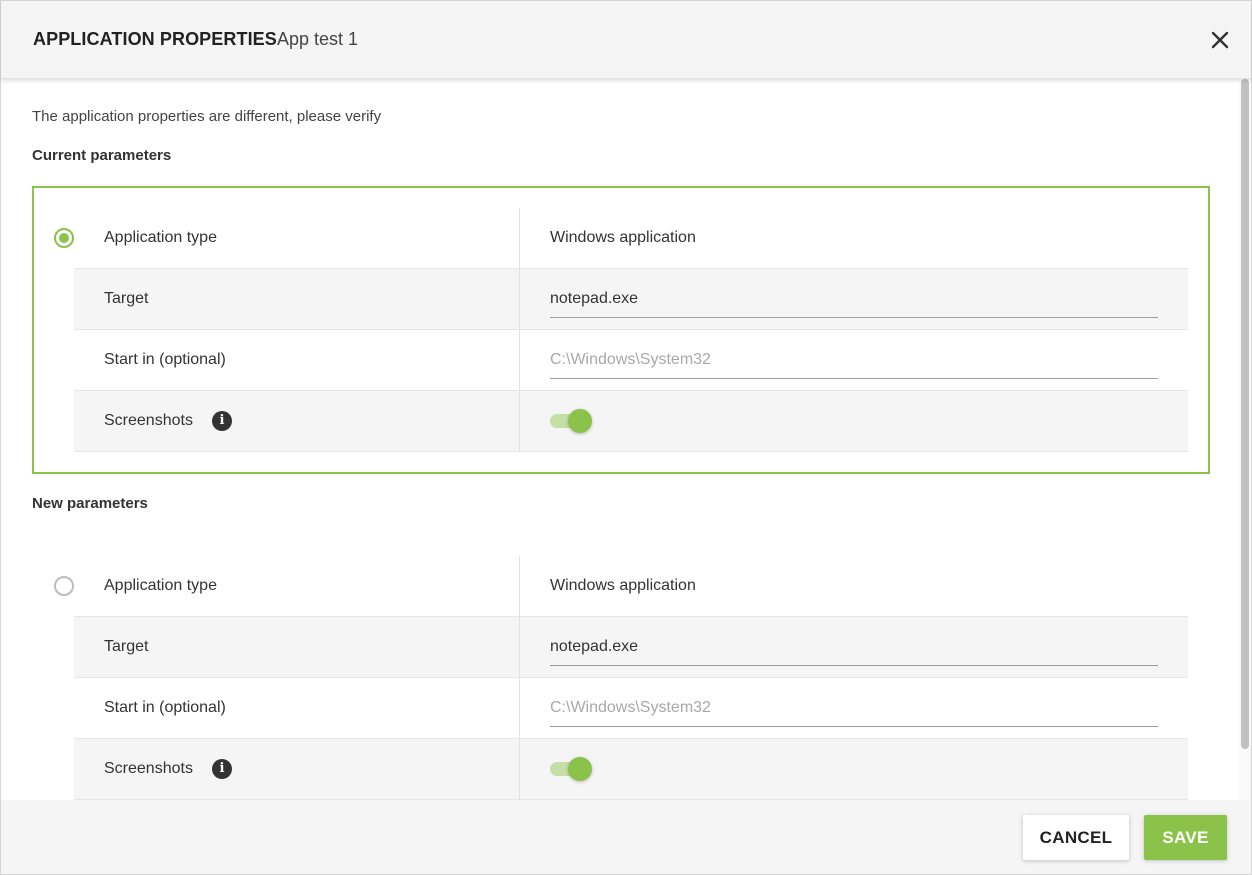  Describe the element at coordinates (90, 503) in the screenshot. I see `new-parameters-label: New parameters` at that location.